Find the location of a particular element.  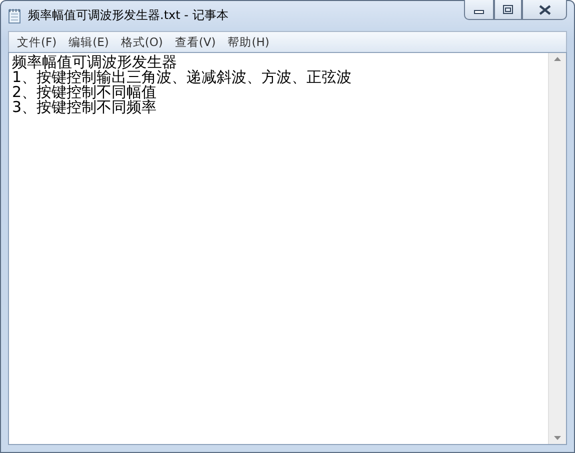

maximize-icon is located at coordinates (508, 9).